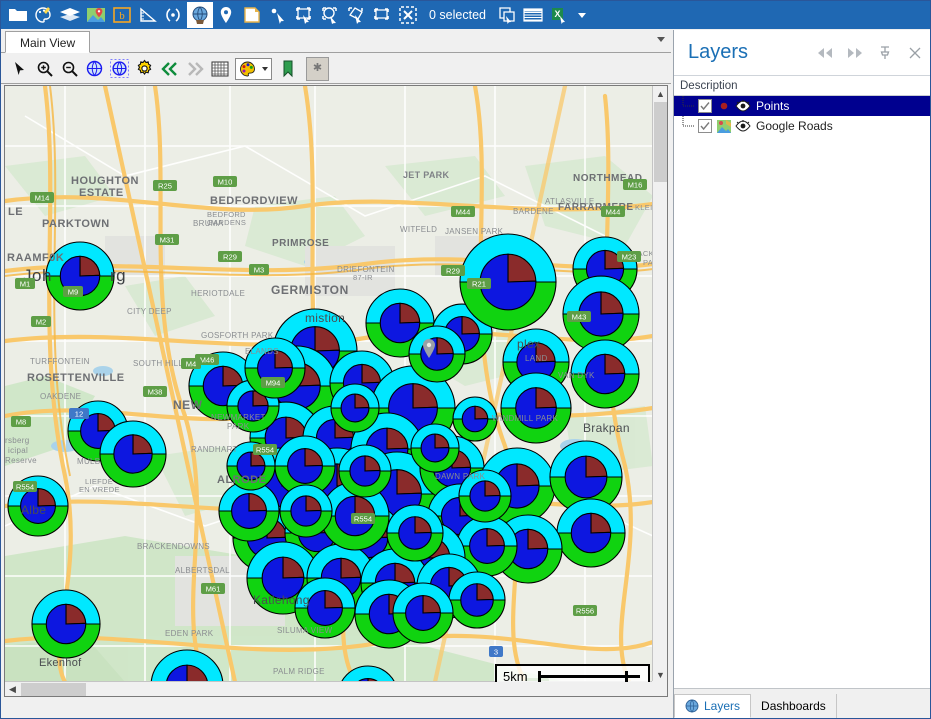 The image size is (931, 719). What do you see at coordinates (329, 688) in the screenshot?
I see `map-horizontal-scrollbar: ◀` at bounding box center [329, 688].